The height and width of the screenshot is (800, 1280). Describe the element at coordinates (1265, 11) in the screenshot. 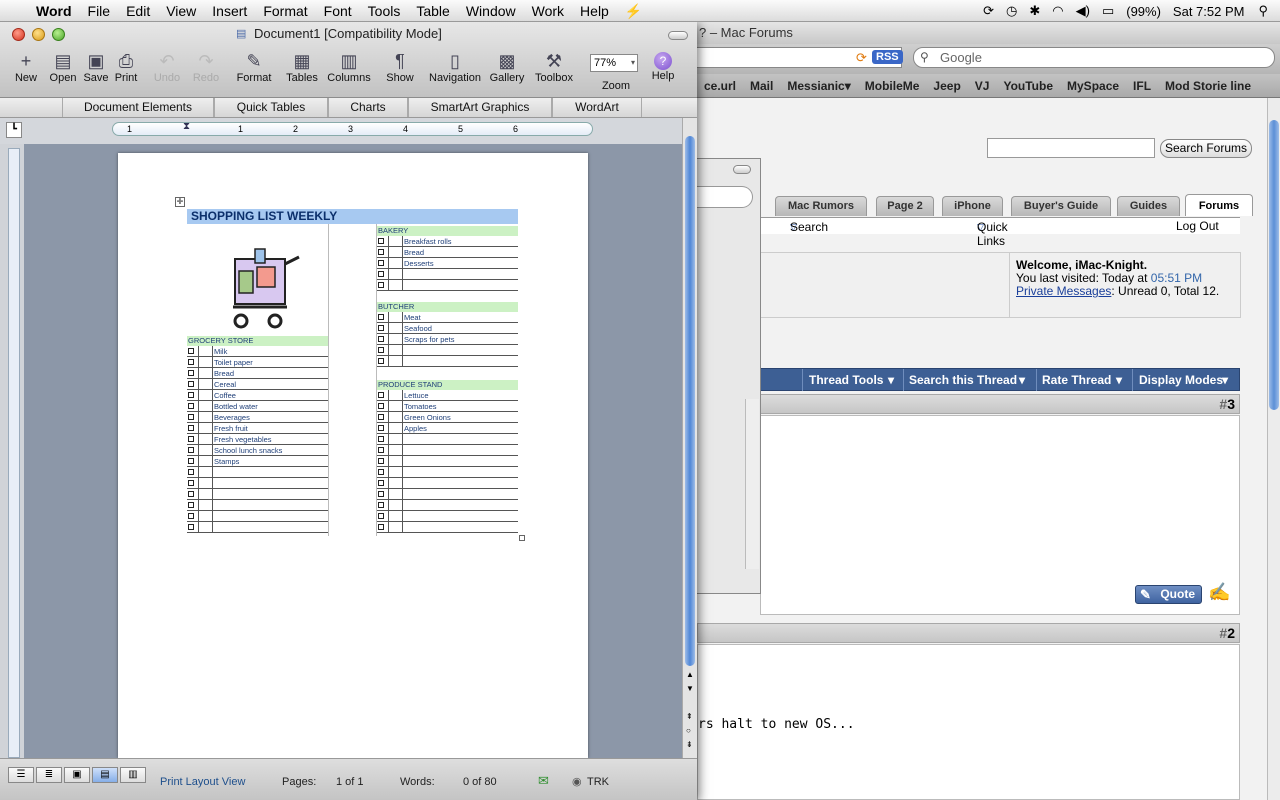

I see `spotlight-icon: ⚲` at that location.